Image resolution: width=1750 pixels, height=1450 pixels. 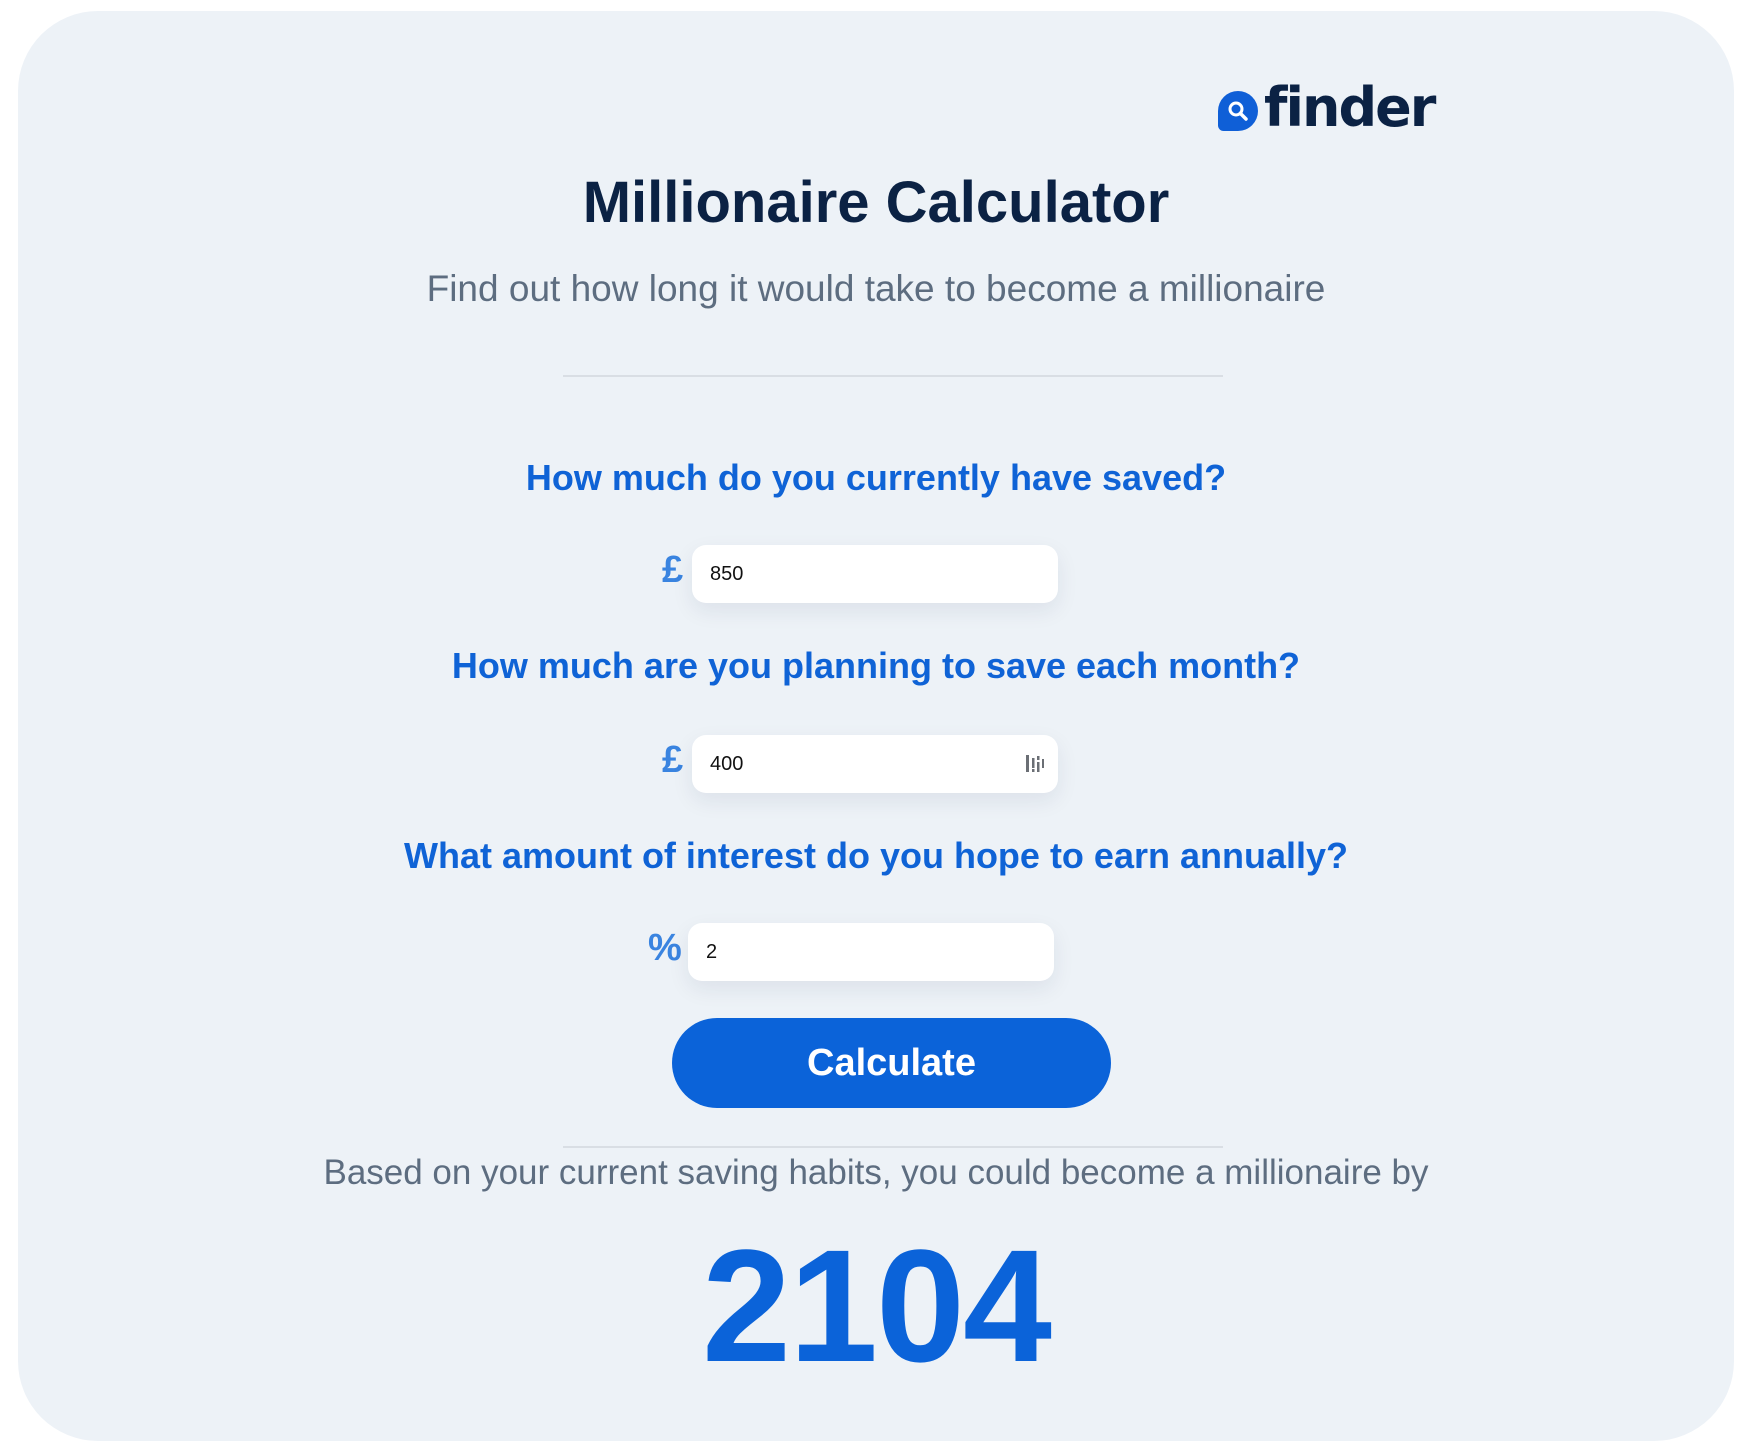 What do you see at coordinates (850, 764) in the screenshot?
I see `monthly-savings-input` at bounding box center [850, 764].